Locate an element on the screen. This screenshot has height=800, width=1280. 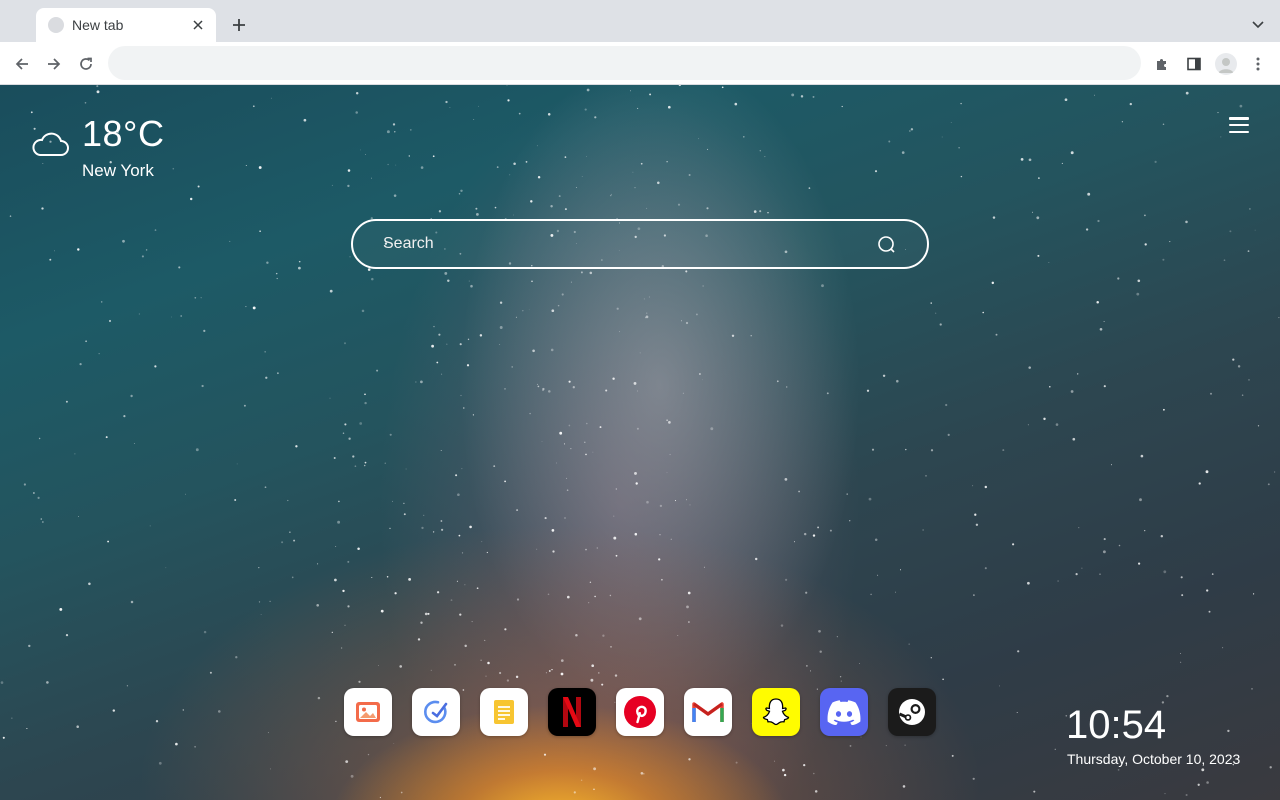
side-panel-button is located at coordinates (1194, 64).